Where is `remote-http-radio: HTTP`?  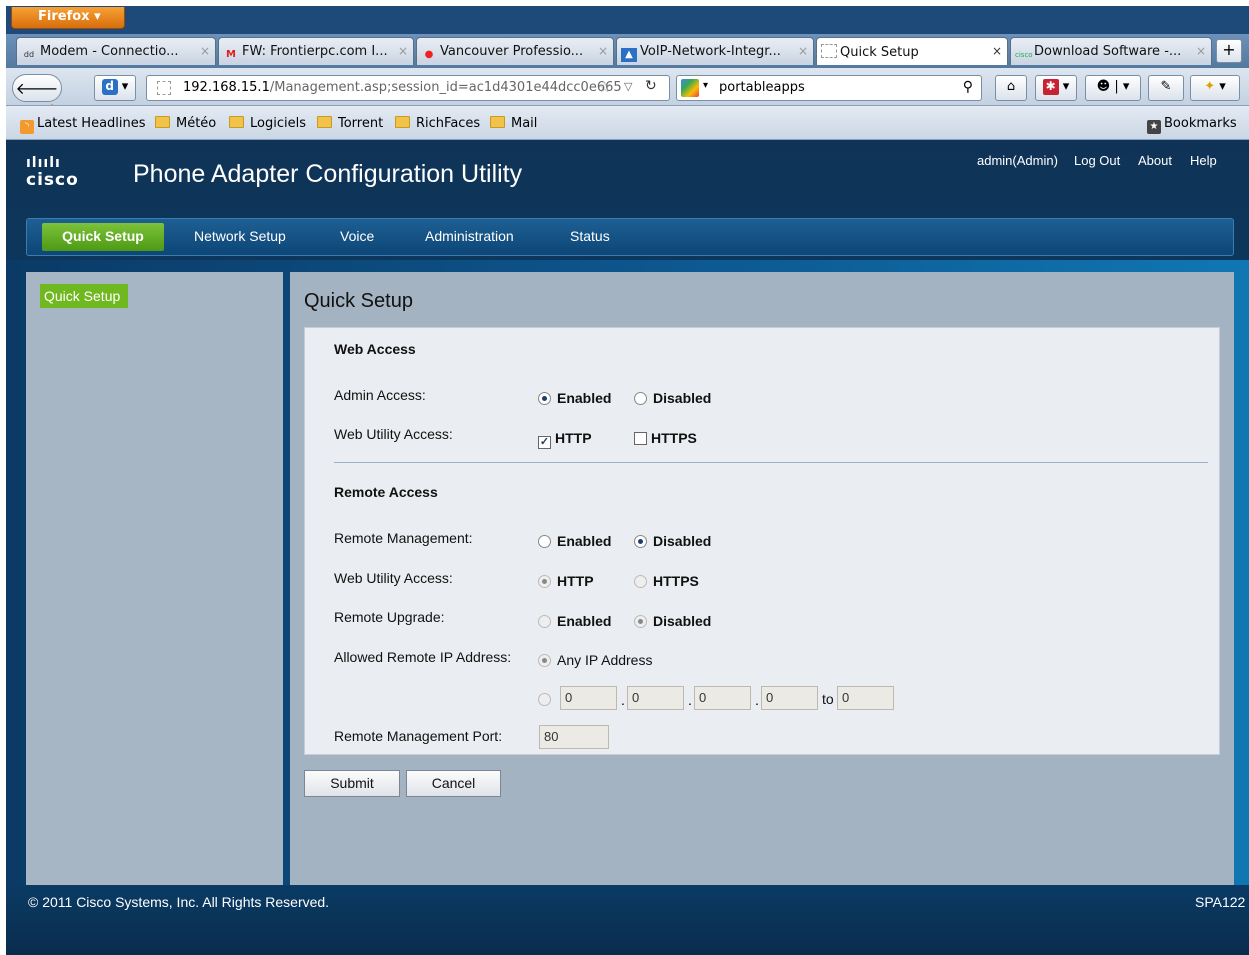 remote-http-radio: HTTP is located at coordinates (566, 581).